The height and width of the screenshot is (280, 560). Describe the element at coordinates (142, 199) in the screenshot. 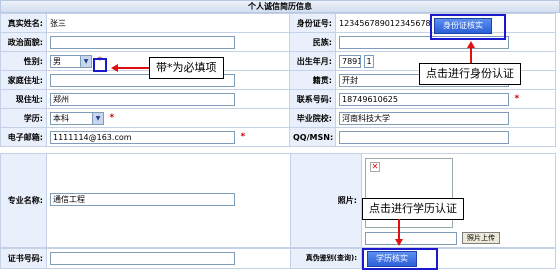

I see `major-input: 通信工程` at that location.